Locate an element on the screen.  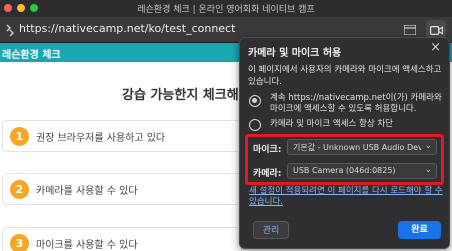
block-option-label: 카메라 및 마이크 액세스 항상 차단 is located at coordinates (358, 124).